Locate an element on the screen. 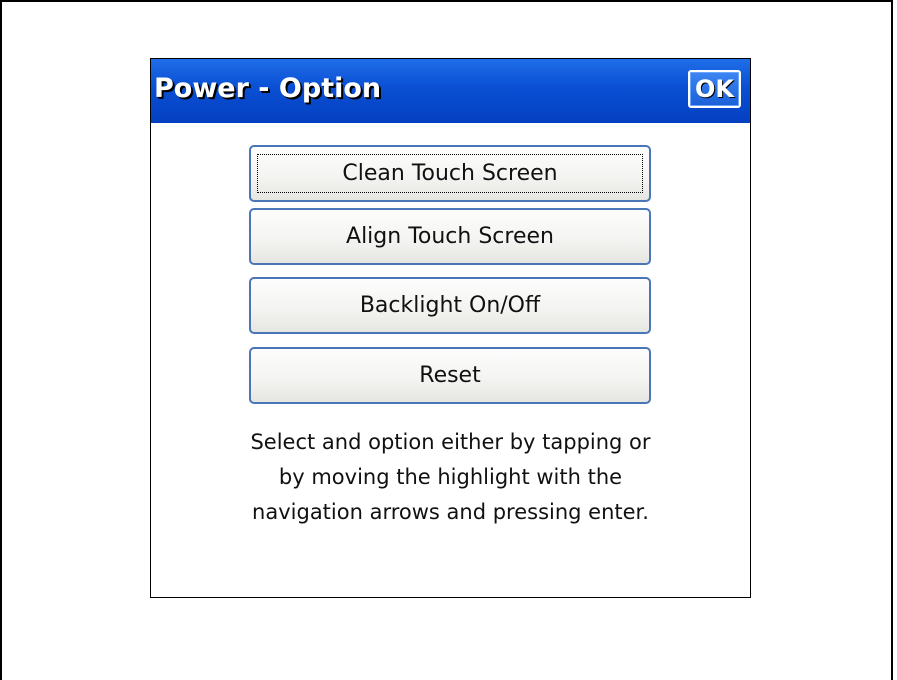 Image resolution: width=897 pixels, height=680 pixels. reset-button: Reset is located at coordinates (450, 375).